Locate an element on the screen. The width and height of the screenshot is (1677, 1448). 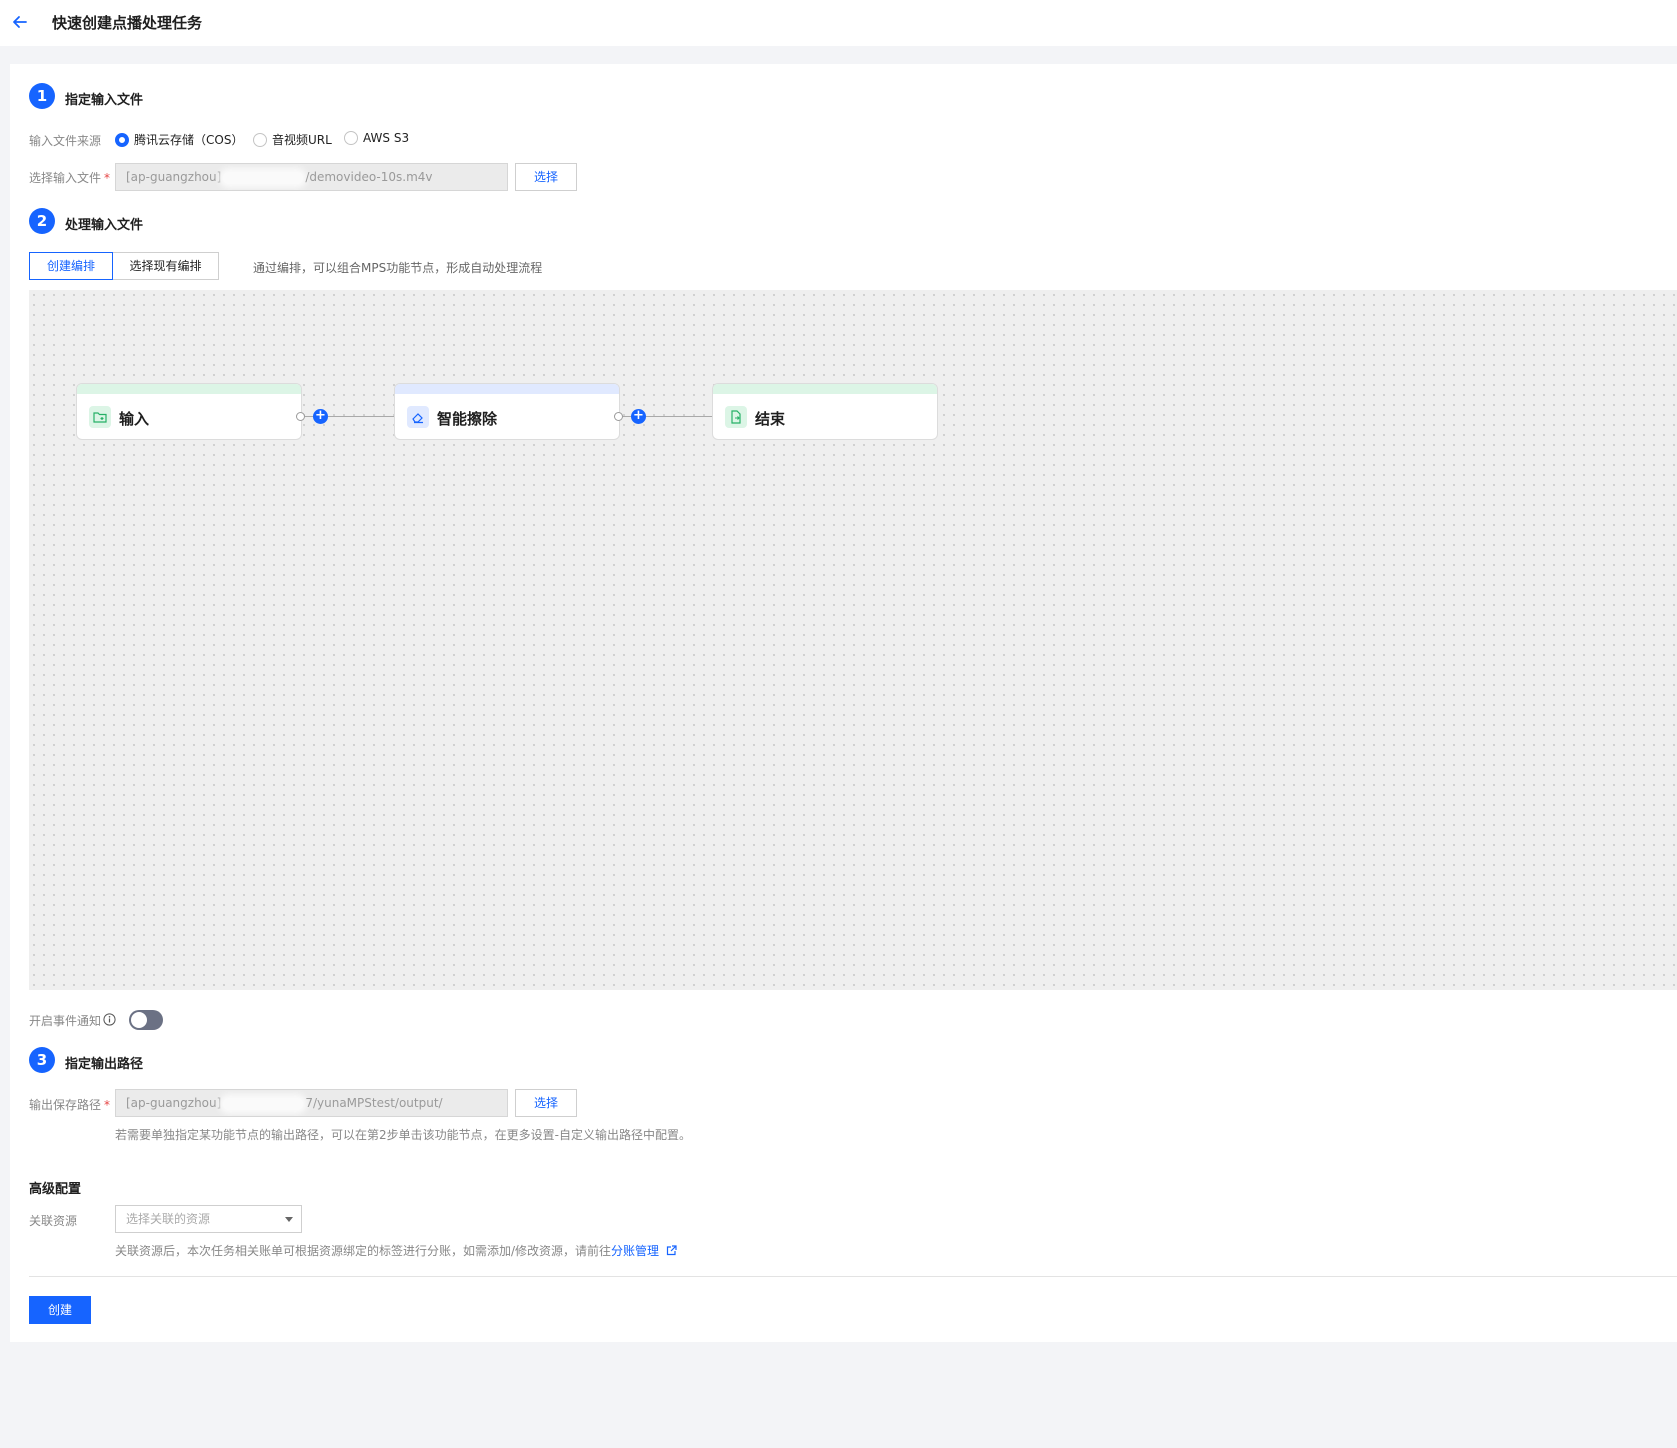
node-erase-out-port is located at coordinates (618, 416).